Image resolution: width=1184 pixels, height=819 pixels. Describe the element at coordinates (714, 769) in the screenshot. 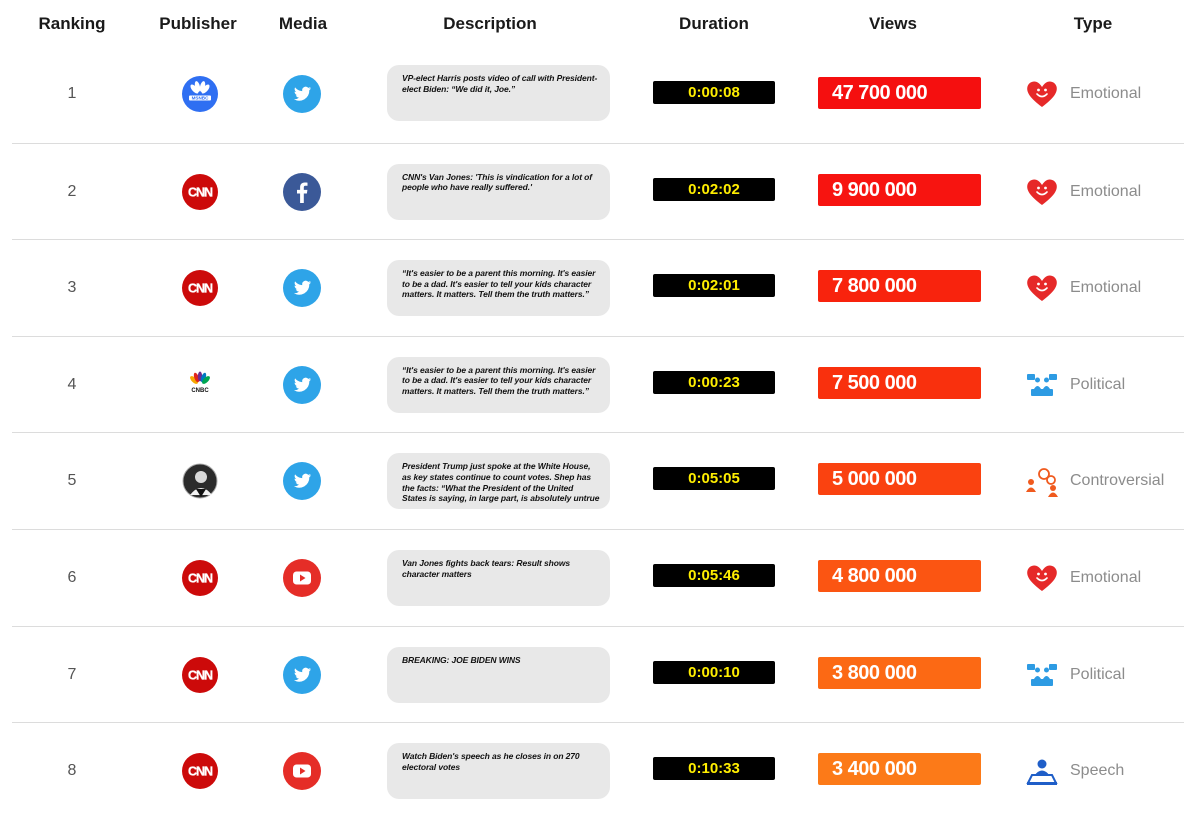

I see `duration-badge: 0:10:33` at that location.